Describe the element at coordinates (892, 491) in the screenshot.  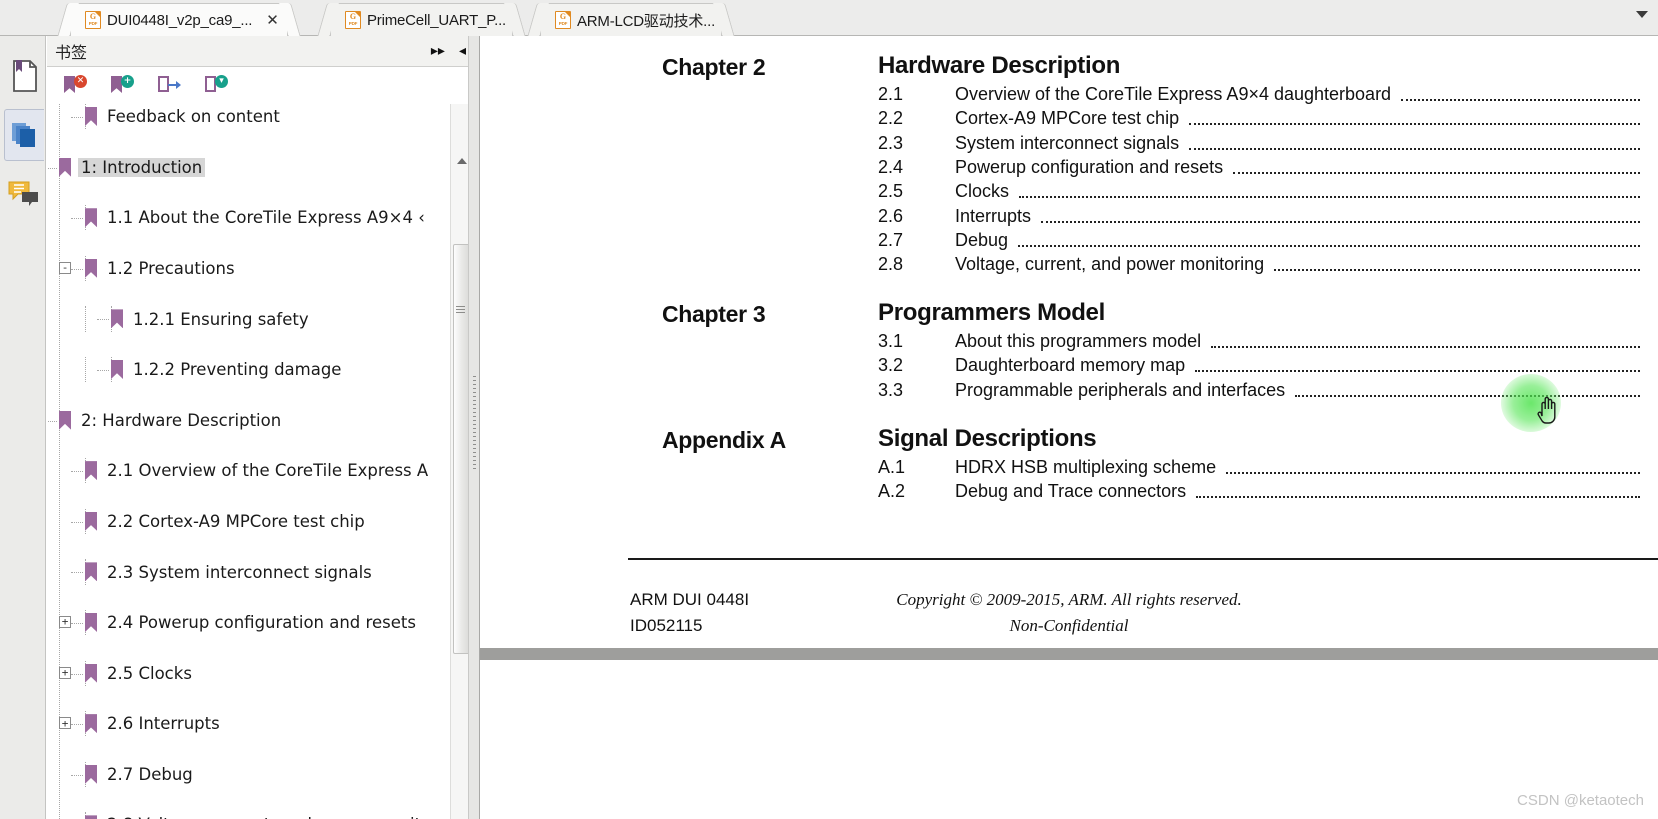
I see `toc-entry-number: A.2` at that location.